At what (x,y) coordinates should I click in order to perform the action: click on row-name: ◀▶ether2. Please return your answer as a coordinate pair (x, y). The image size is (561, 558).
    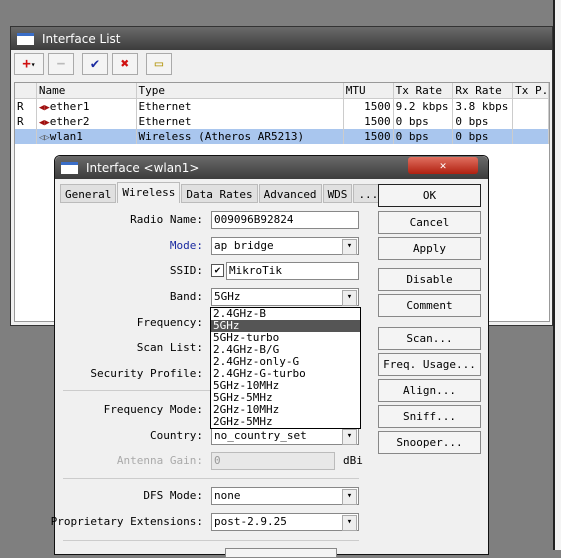
    Looking at the image, I should click on (87, 121).